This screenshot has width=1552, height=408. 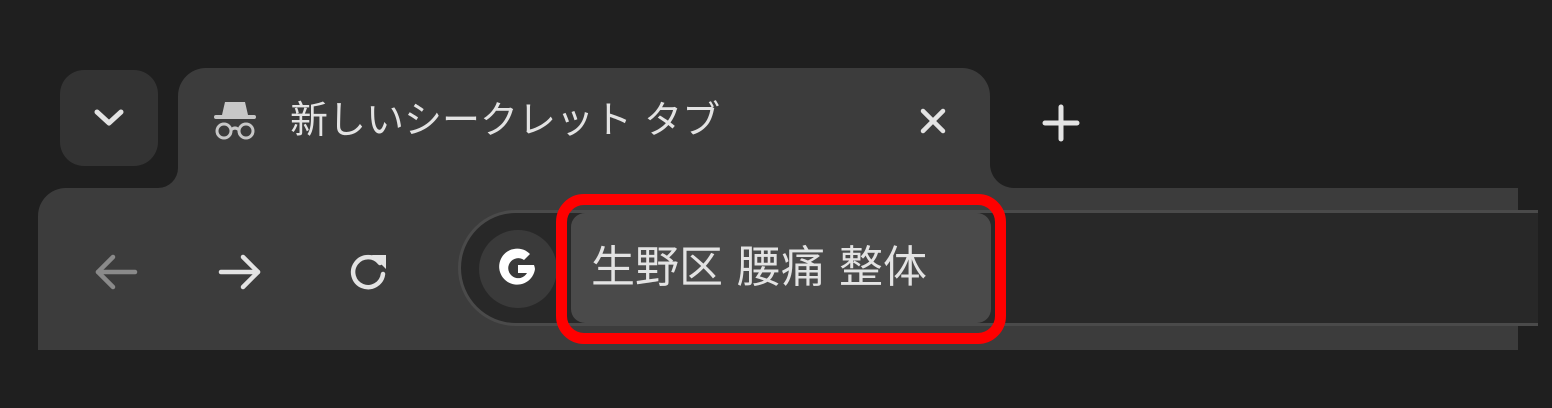 I want to click on reload-button, so click(x=368, y=272).